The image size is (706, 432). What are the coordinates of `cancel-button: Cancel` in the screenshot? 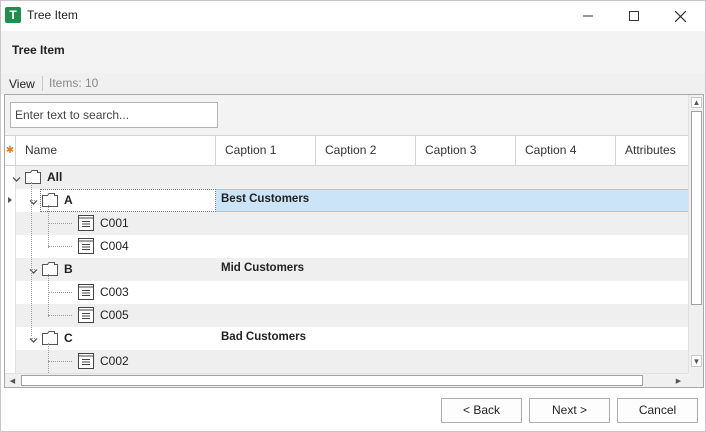 It's located at (657, 410).